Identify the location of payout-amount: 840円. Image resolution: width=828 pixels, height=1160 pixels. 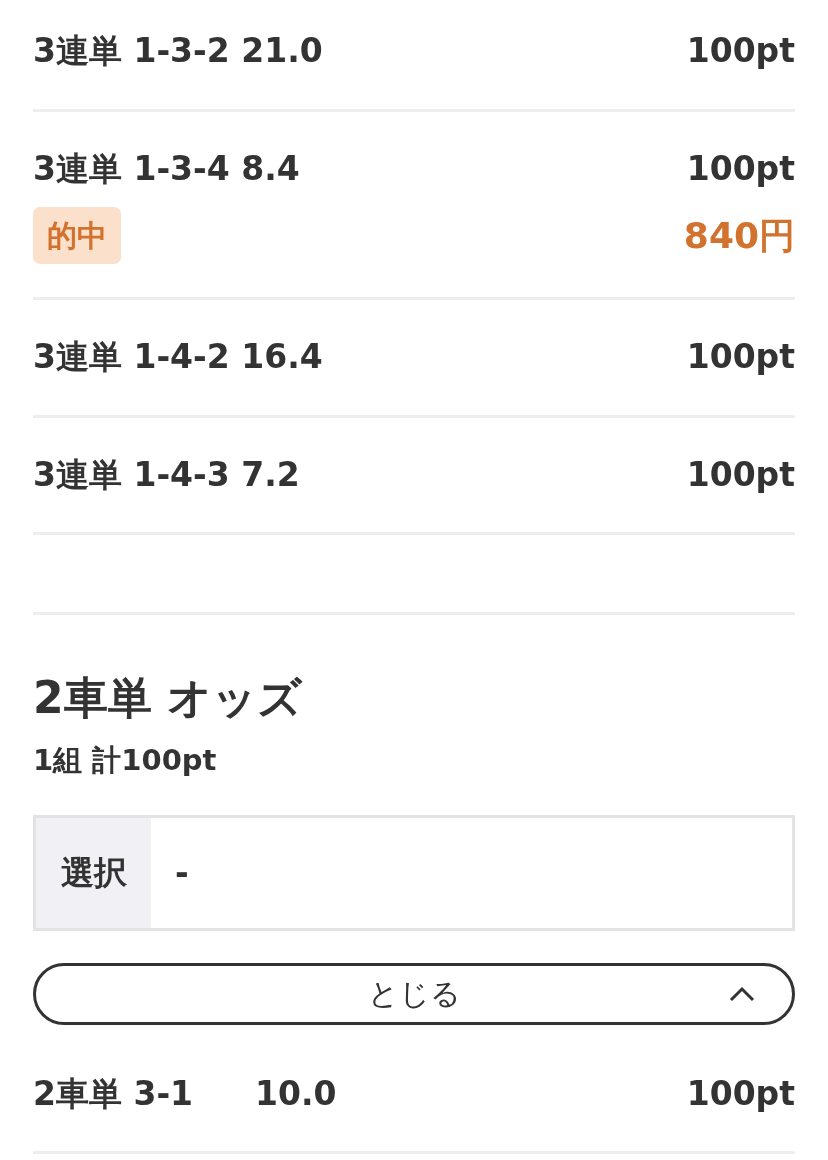
(739, 235).